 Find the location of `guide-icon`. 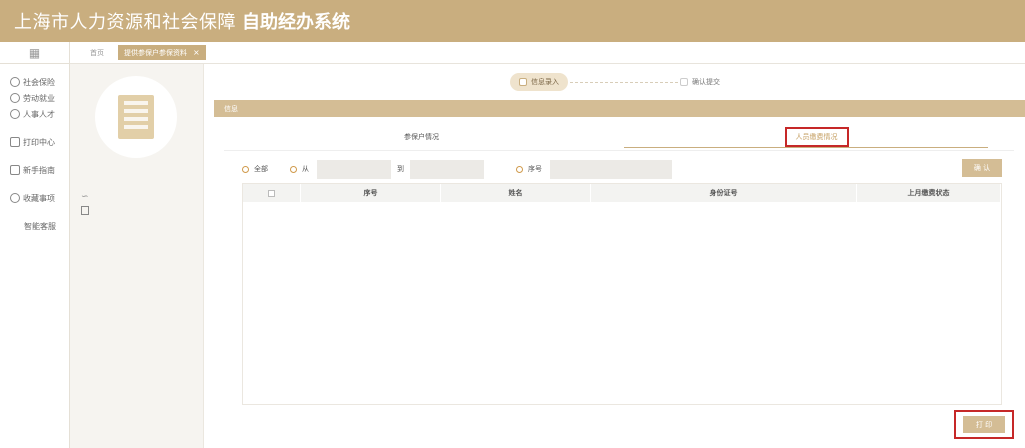

guide-icon is located at coordinates (15, 170).